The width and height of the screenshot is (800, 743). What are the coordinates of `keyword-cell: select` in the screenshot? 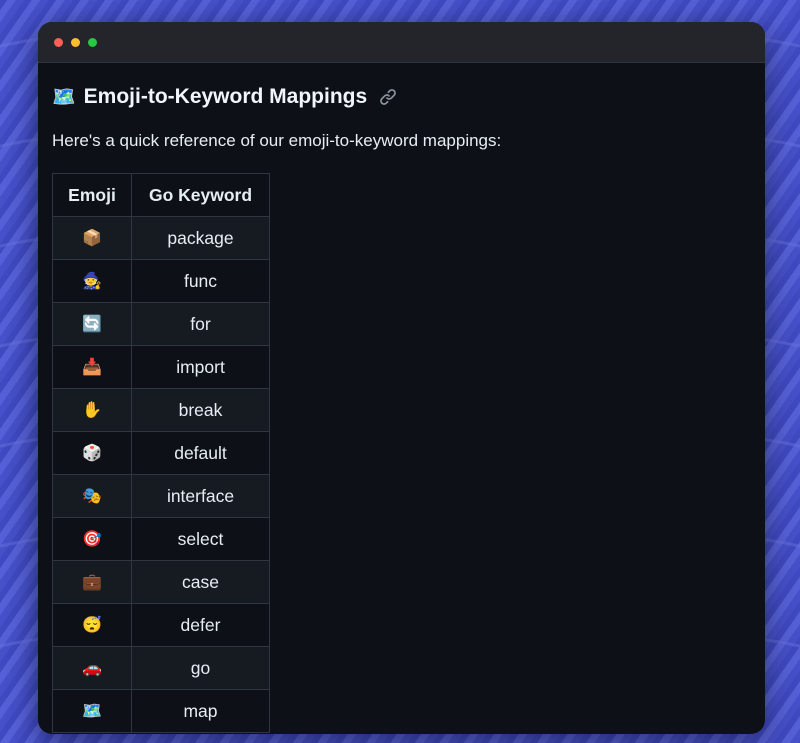 It's located at (200, 539).